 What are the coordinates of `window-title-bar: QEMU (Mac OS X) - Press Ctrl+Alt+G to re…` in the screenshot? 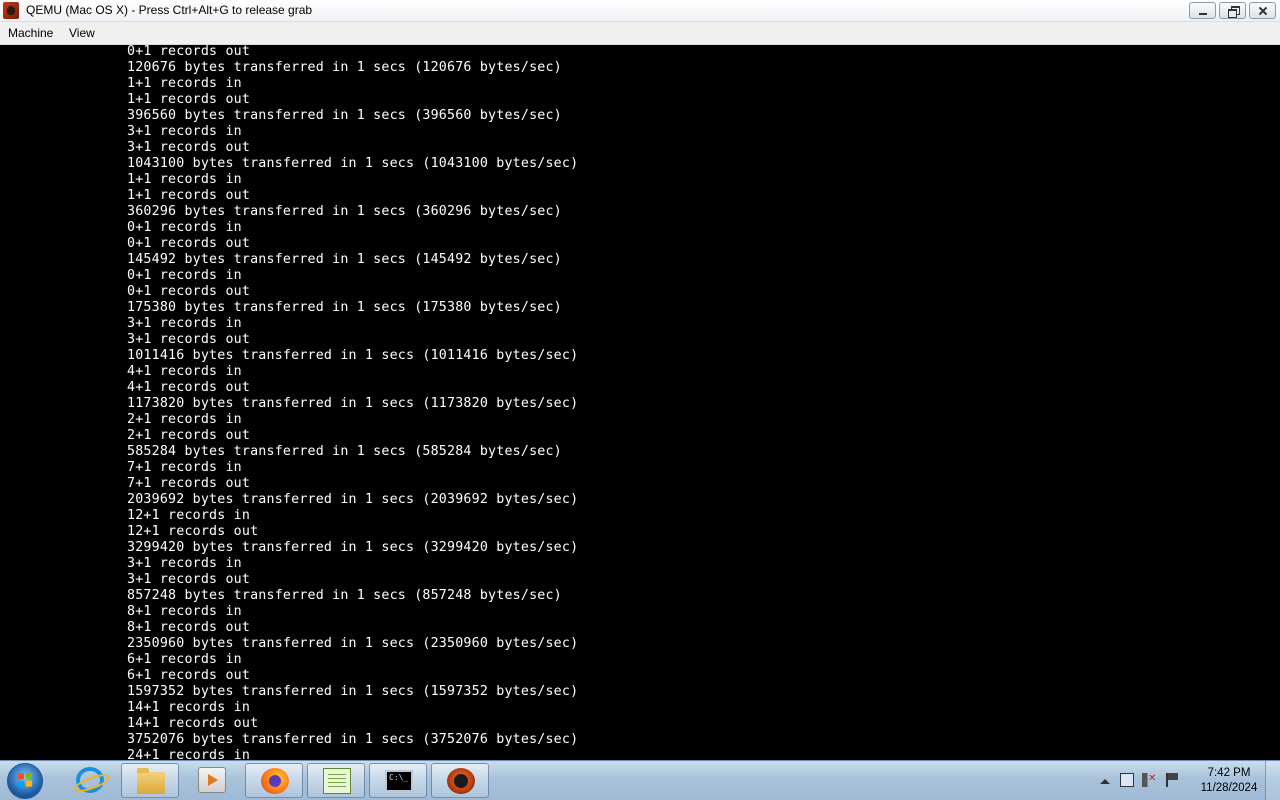 It's located at (640, 11).